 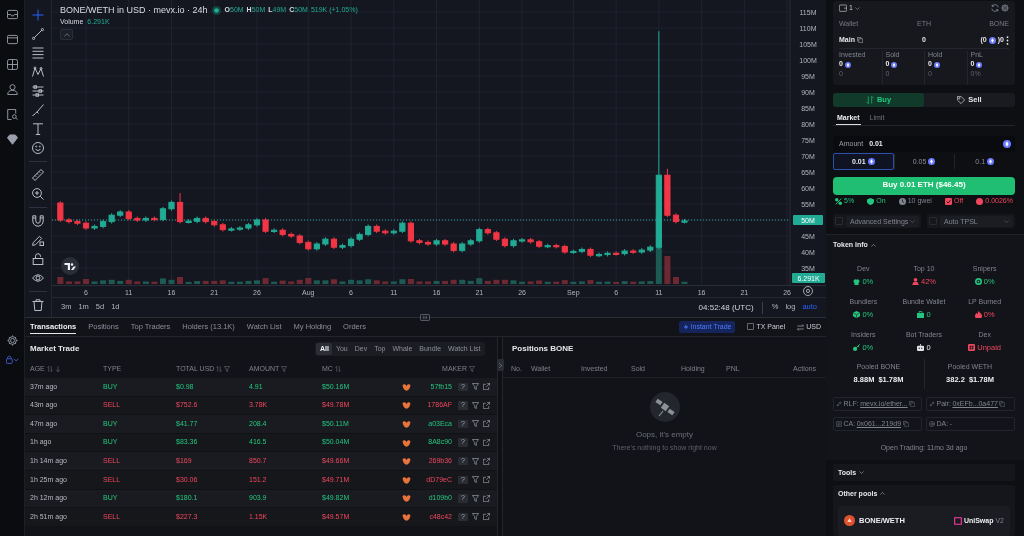 I want to click on inbox-icon, so click(x=12, y=14).